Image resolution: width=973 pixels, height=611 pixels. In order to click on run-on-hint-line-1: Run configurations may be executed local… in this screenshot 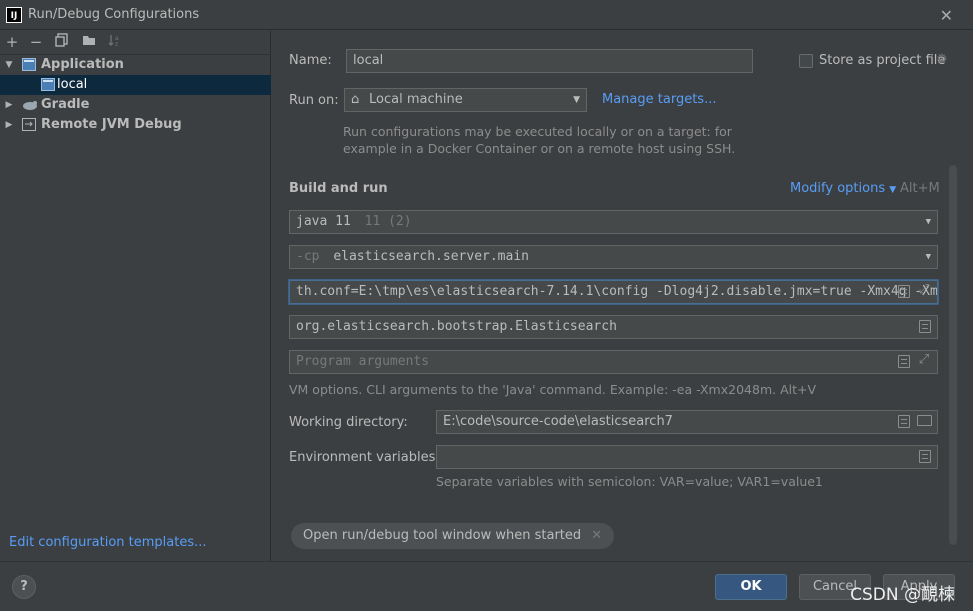, I will do `click(537, 131)`.